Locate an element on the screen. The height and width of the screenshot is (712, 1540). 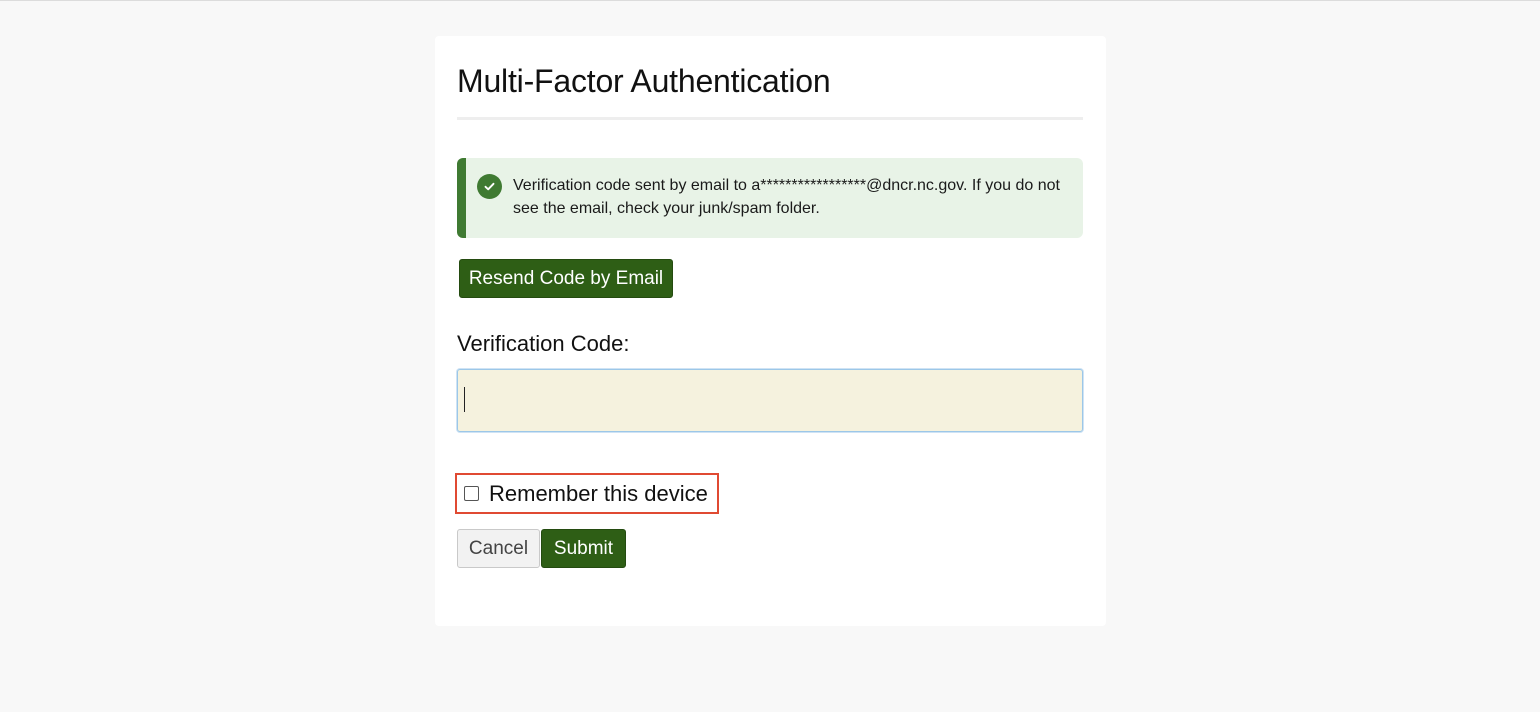
submit-button: Submit is located at coordinates (583, 548).